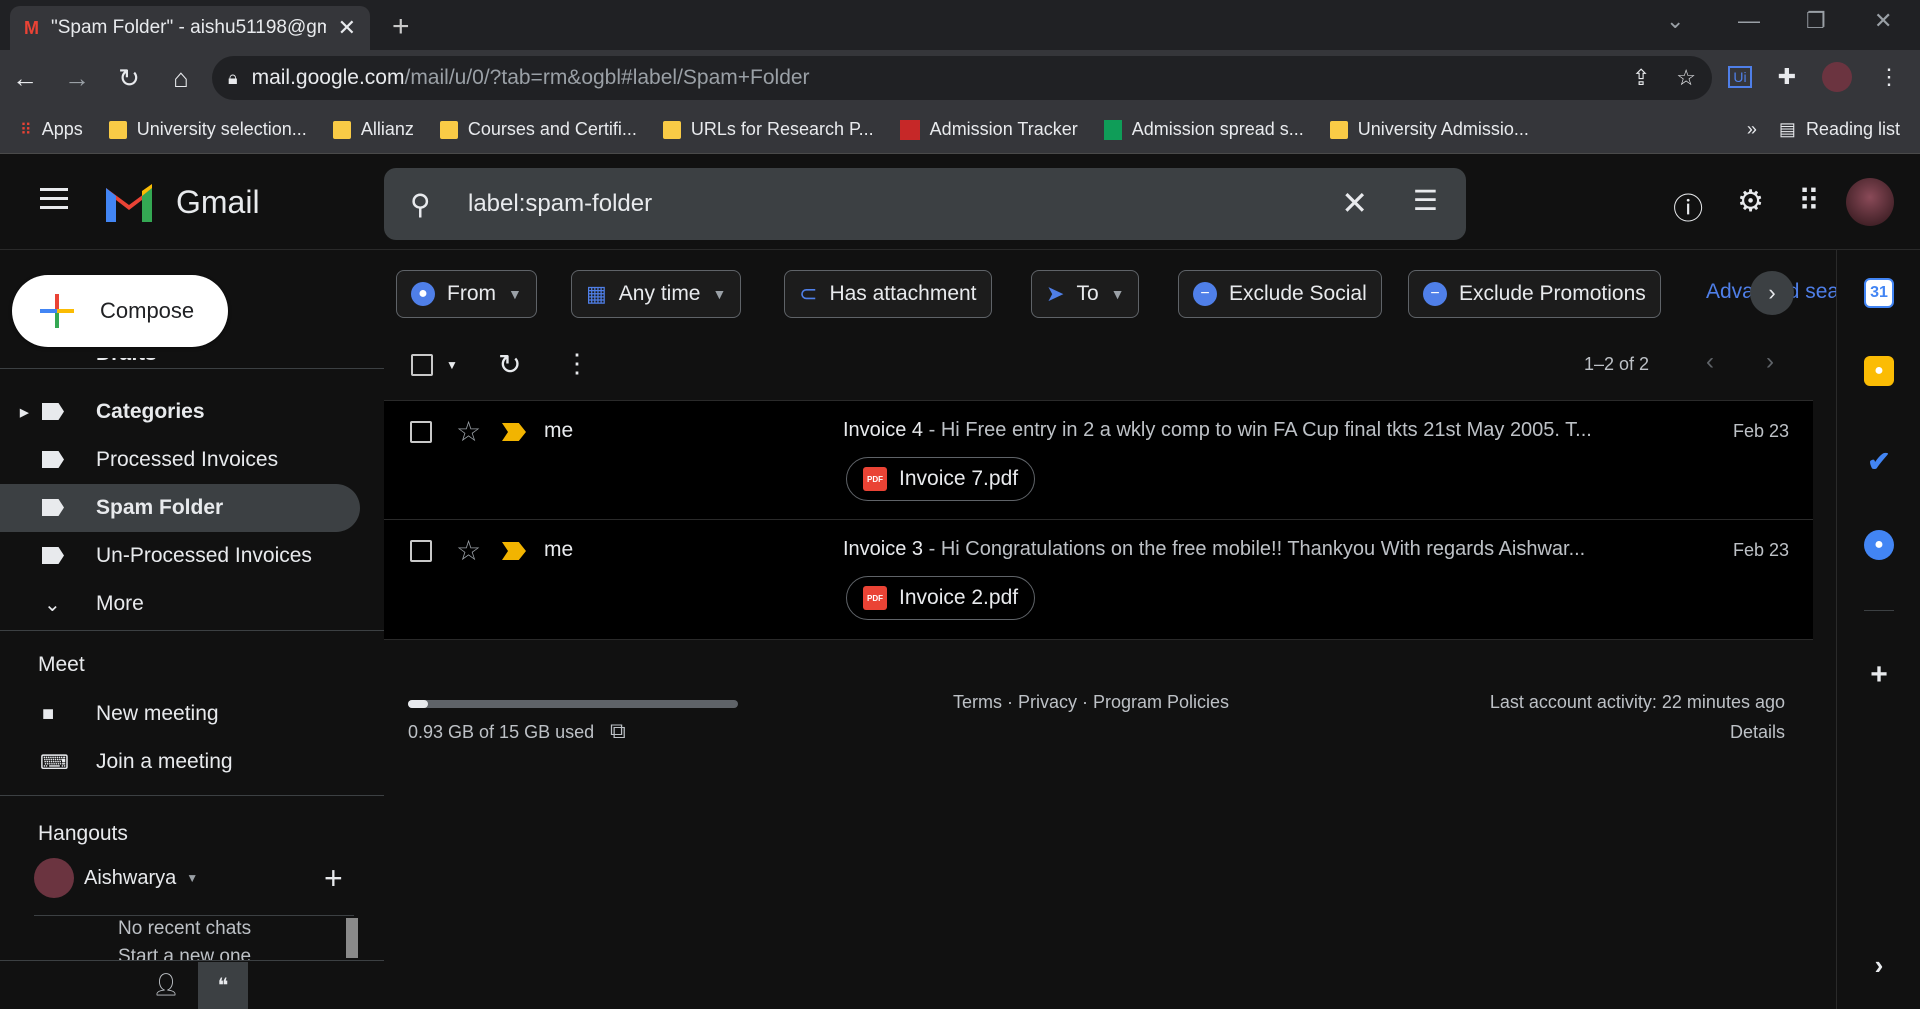  Describe the element at coordinates (1750, 206) in the screenshot. I see `settings-gear-icon: ⚙` at that location.